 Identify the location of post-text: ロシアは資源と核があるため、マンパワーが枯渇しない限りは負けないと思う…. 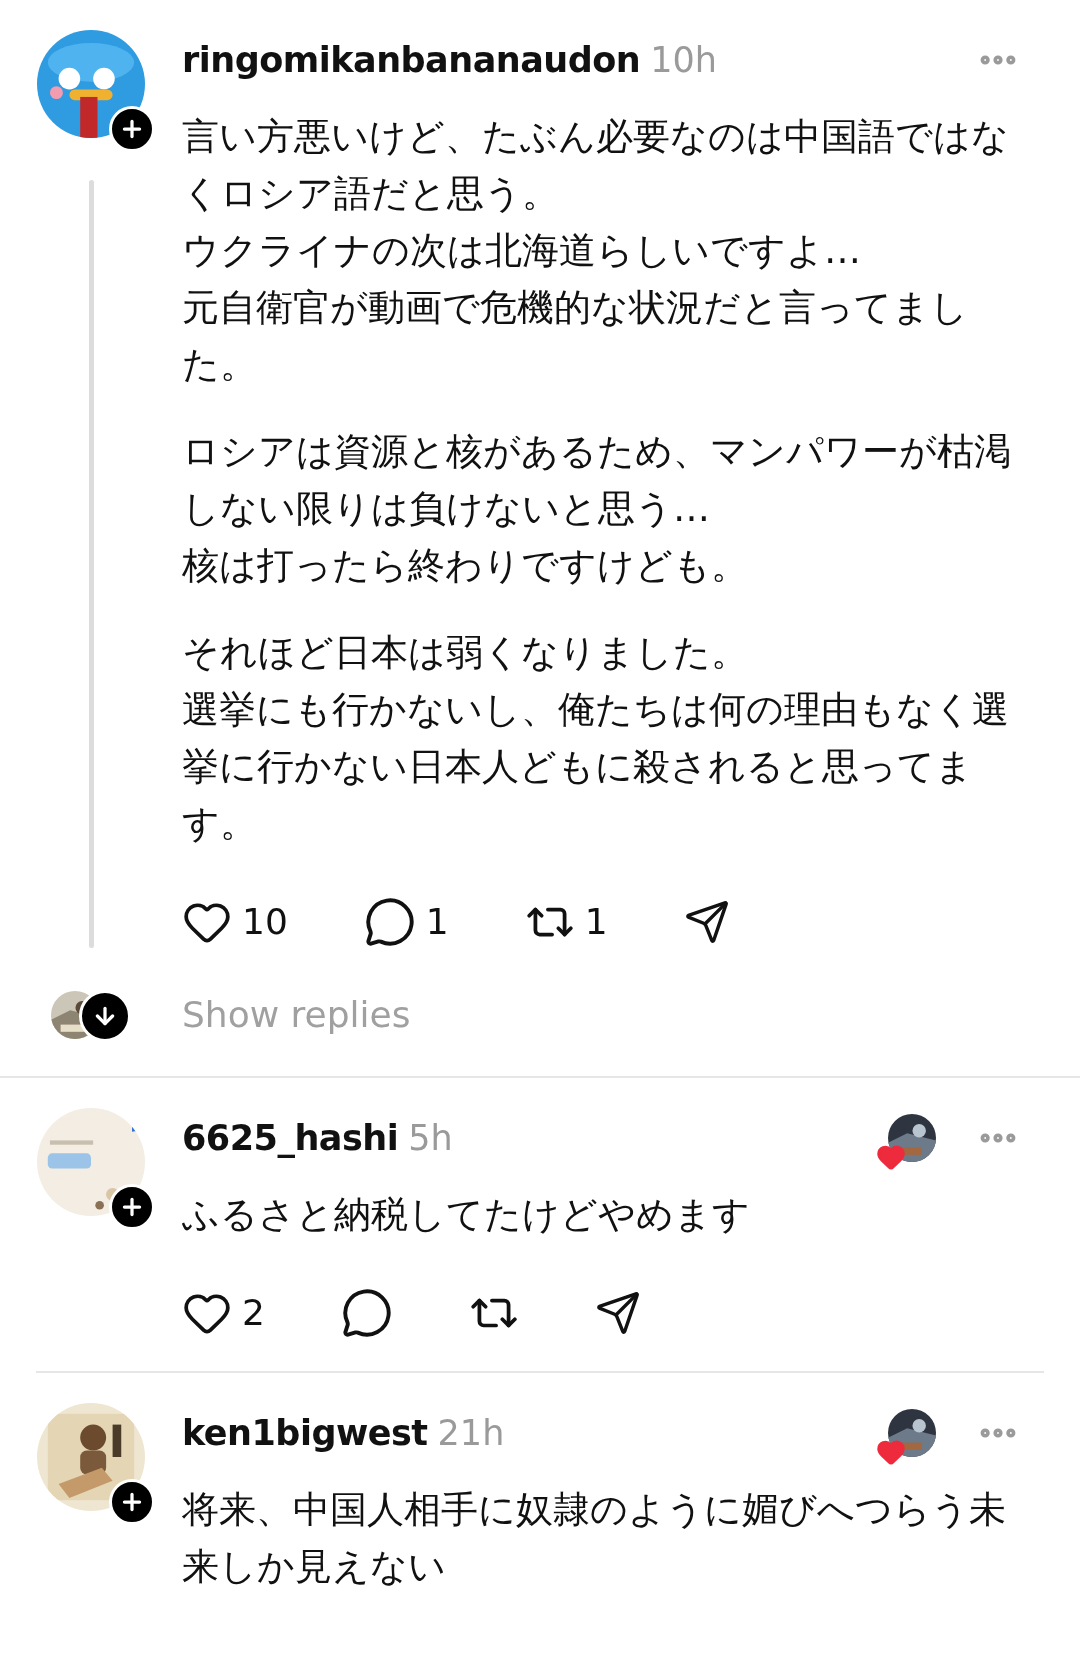
(597, 480).